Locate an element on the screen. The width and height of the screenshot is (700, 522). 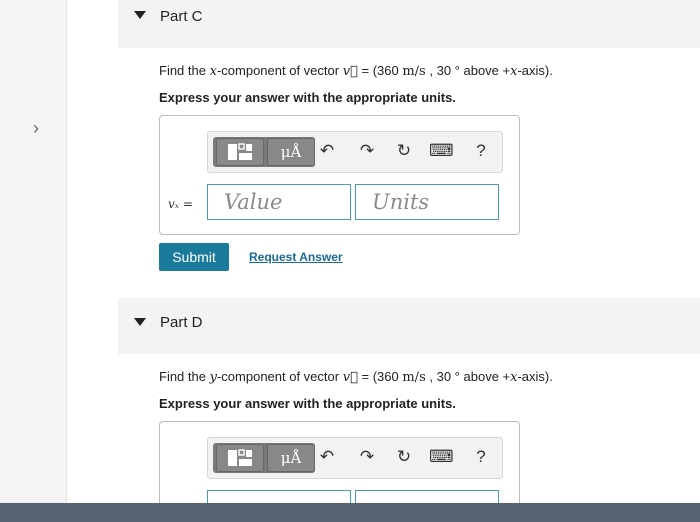
bottom-bar is located at coordinates (350, 512).